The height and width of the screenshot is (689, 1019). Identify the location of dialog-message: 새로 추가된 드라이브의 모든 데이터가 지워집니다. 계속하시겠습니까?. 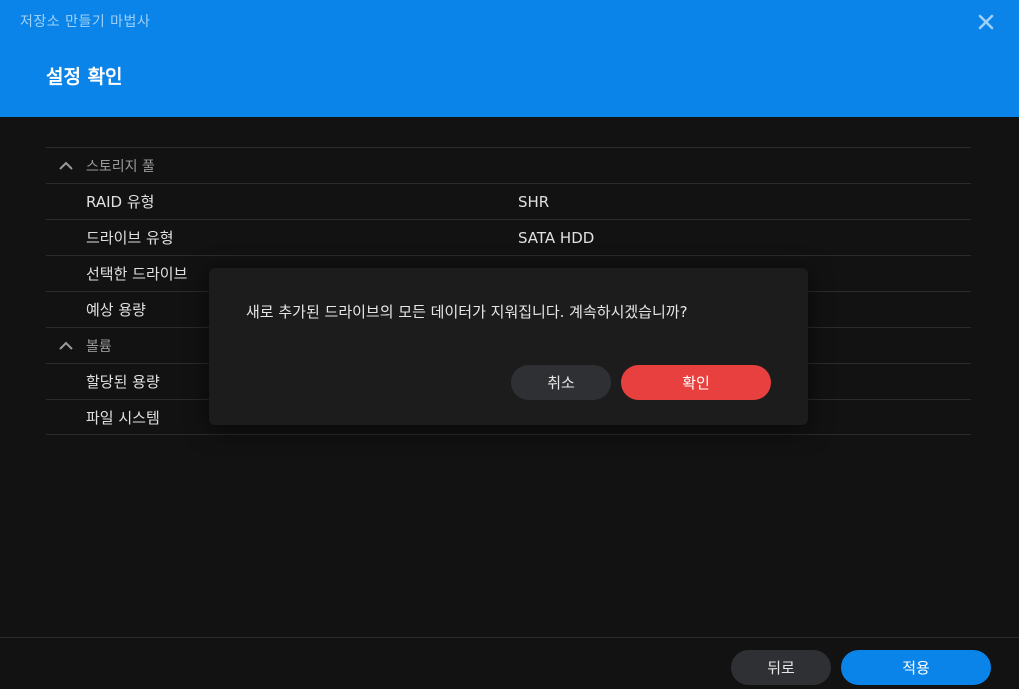
(467, 312).